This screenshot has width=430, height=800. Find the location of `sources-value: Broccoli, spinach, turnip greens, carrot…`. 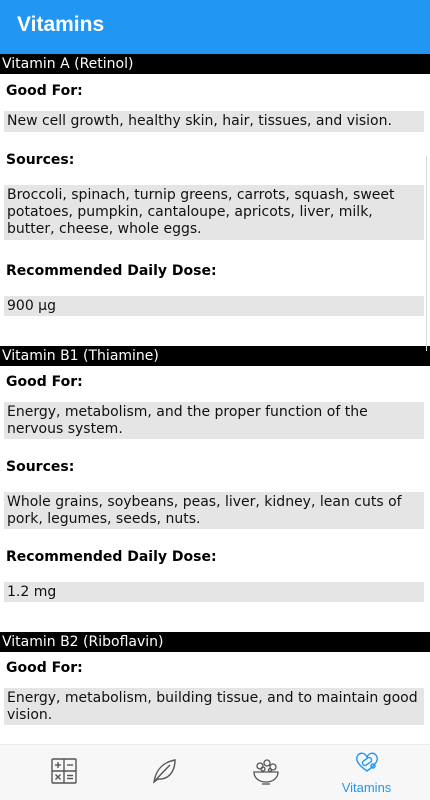

sources-value: Broccoli, spinach, turnip greens, carrot… is located at coordinates (214, 212).